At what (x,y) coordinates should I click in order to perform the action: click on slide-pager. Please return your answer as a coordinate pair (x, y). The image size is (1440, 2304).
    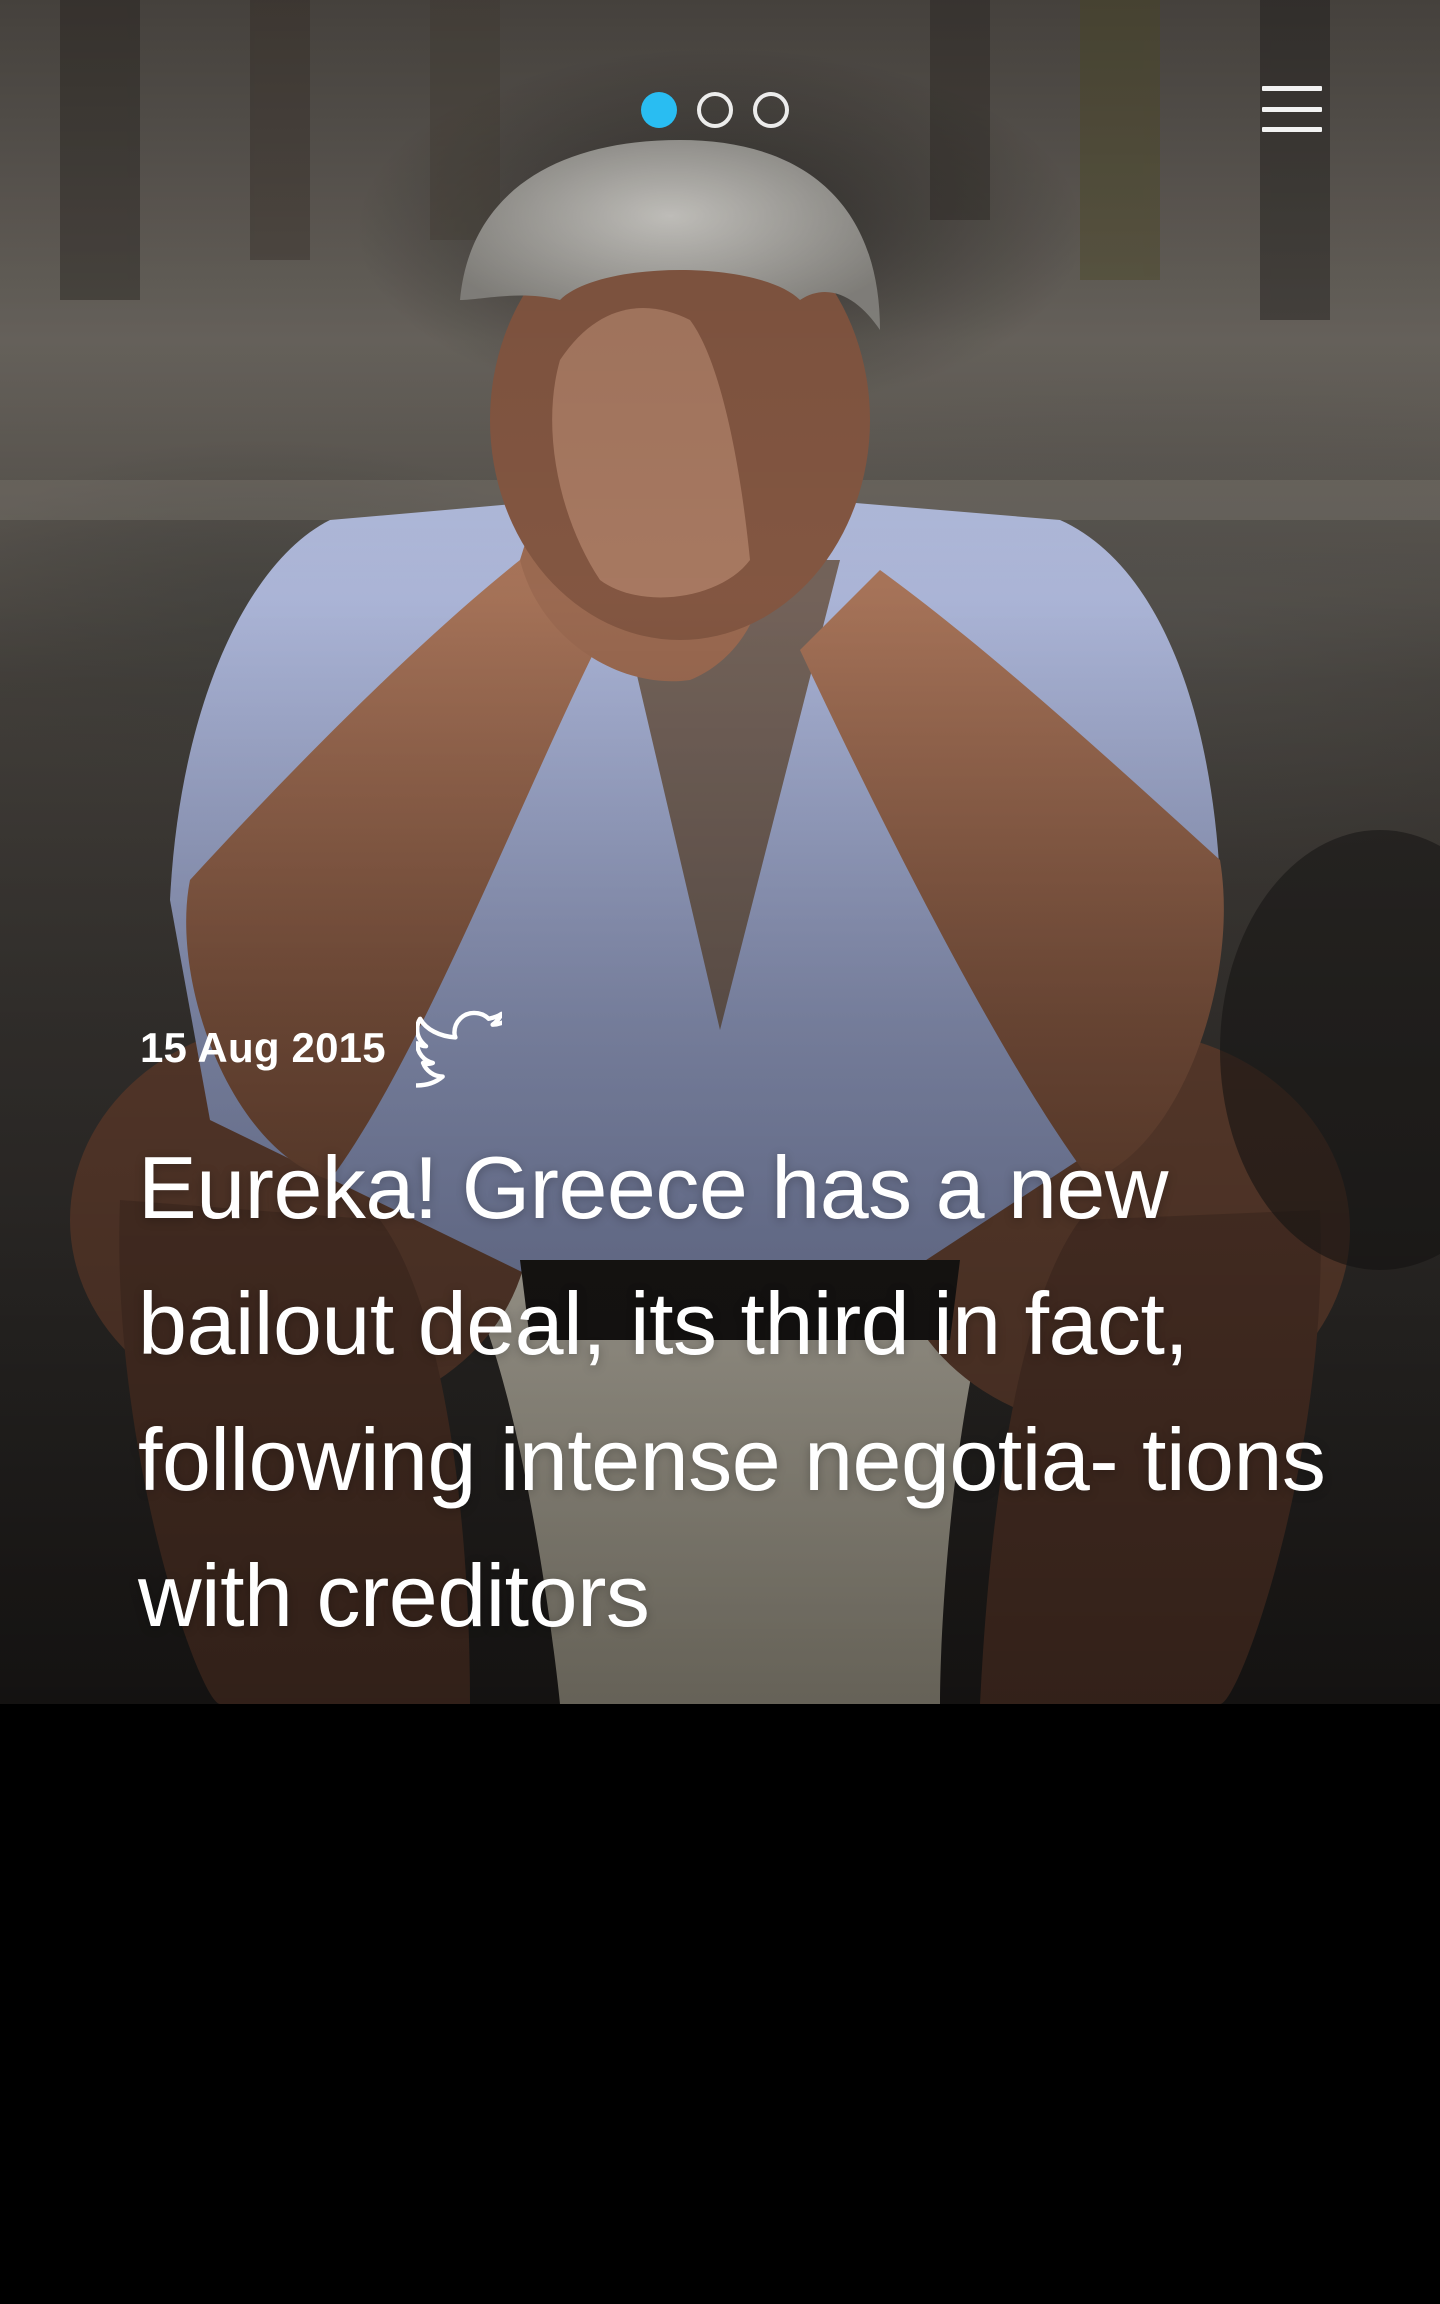
    Looking at the image, I should click on (715, 110).